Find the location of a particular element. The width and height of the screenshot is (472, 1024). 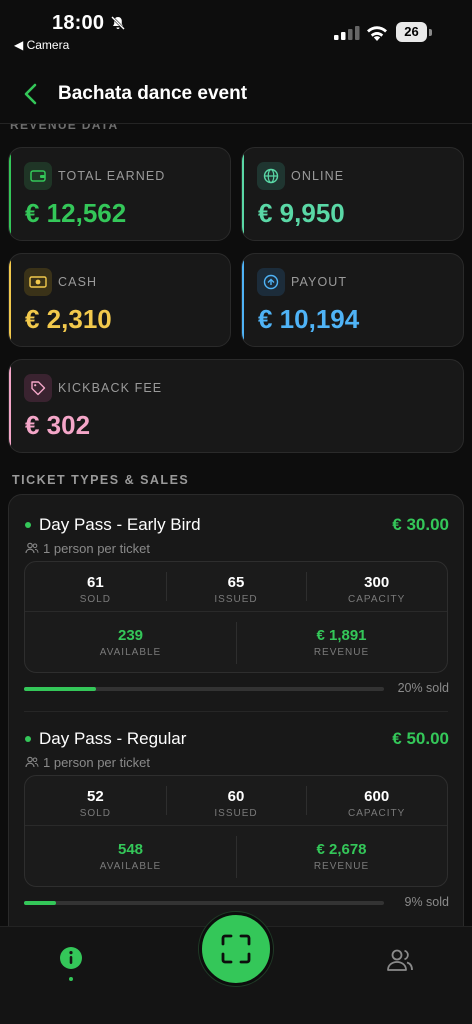

ticket-price: € 50.00 is located at coordinates (420, 738).